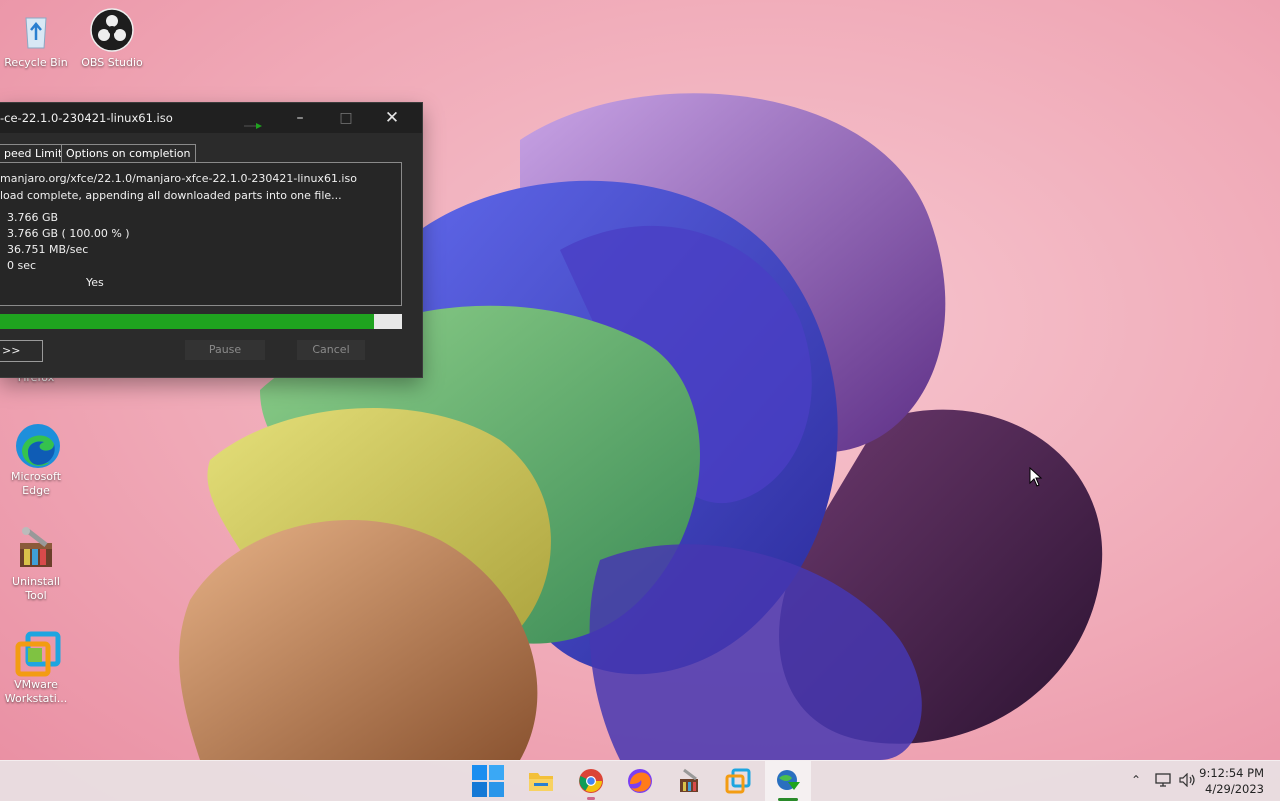 This screenshot has width=1280, height=801. I want to click on resume-capability-value: Yes, so click(95, 282).